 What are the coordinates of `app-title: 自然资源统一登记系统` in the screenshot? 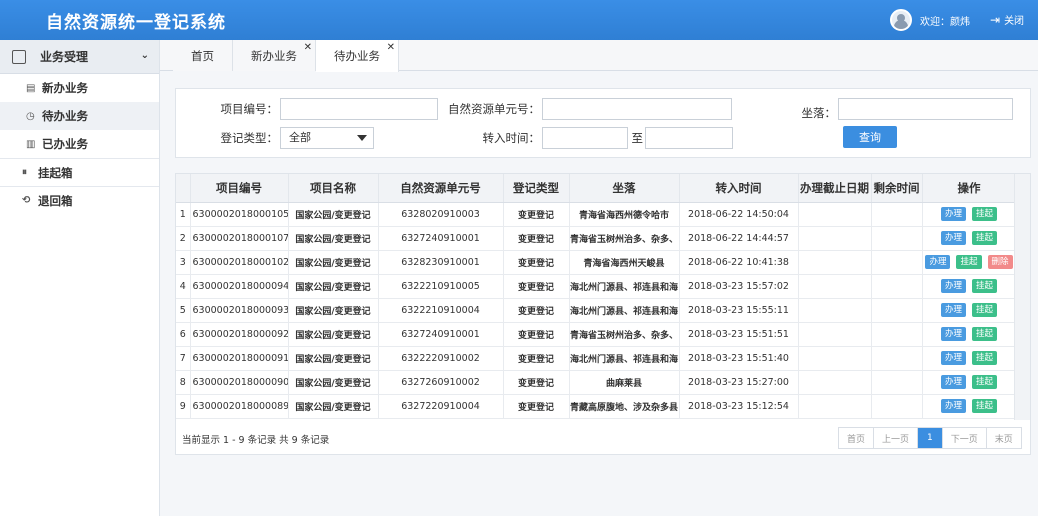 It's located at (136, 23).